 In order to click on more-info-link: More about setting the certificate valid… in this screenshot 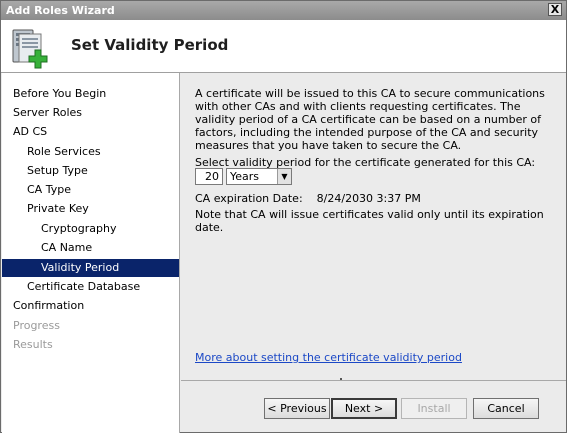, I will do `click(328, 357)`.